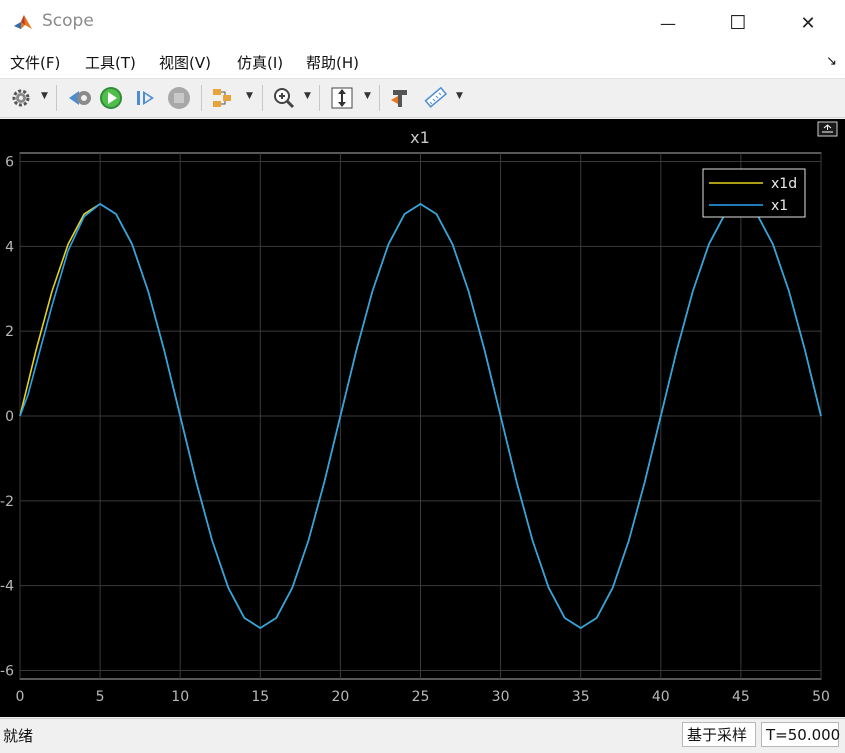  I want to click on window-title: Scope, so click(68, 21).